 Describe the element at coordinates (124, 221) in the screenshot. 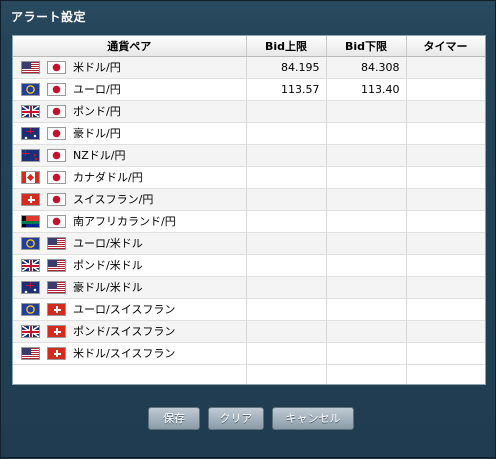

I see `currency-pair-label: 南アフリカランド/円` at that location.